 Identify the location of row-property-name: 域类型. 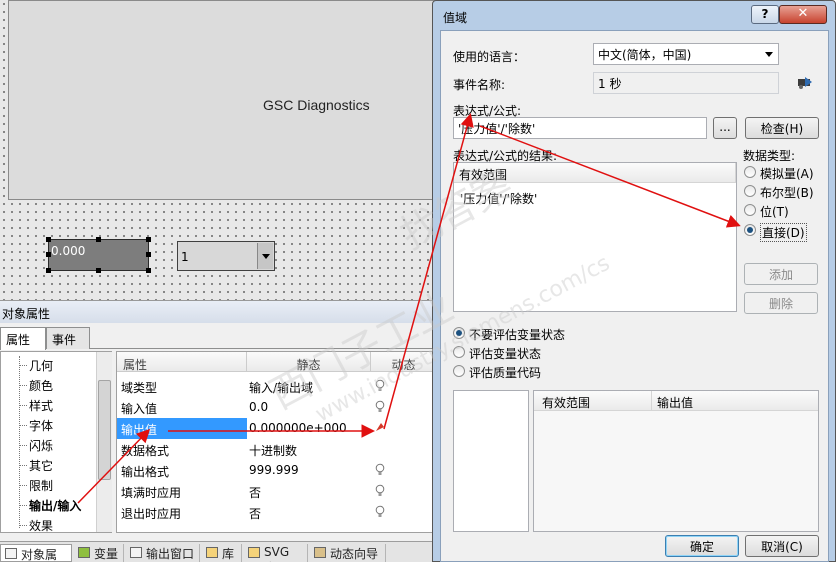
(139, 388).